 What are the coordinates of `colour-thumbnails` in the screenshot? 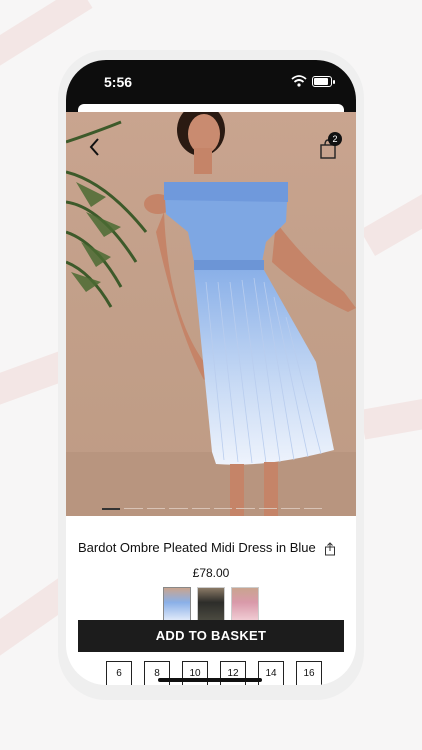 It's located at (211, 604).